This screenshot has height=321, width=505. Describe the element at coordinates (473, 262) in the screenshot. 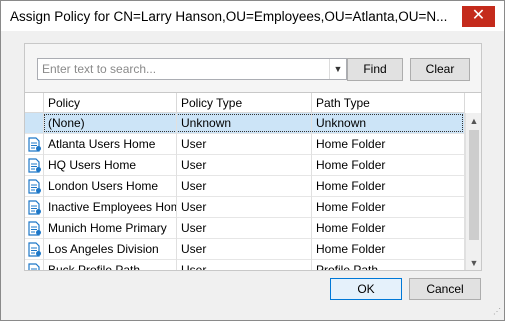

I see `scroll-down-icon: ▼` at that location.